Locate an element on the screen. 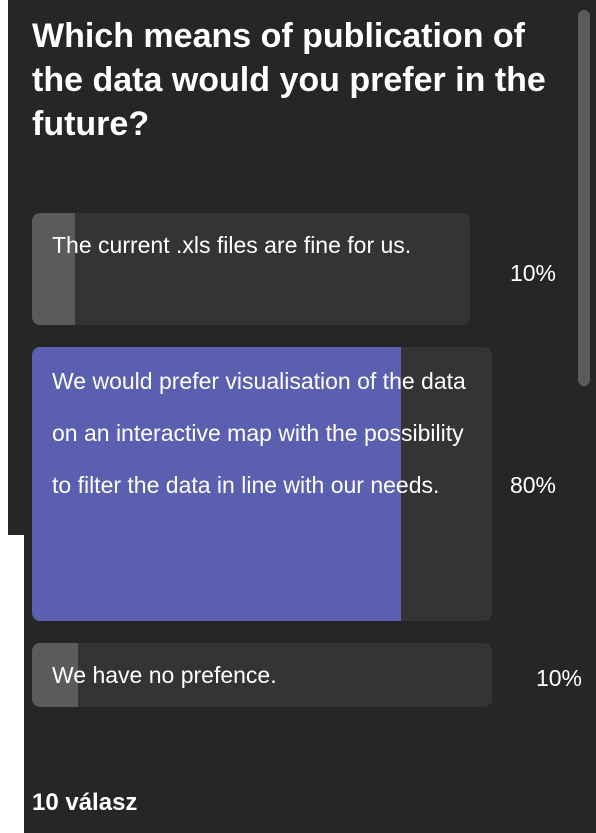 The height and width of the screenshot is (833, 596). poll-option-label: We have no prefence. is located at coordinates (164, 675).